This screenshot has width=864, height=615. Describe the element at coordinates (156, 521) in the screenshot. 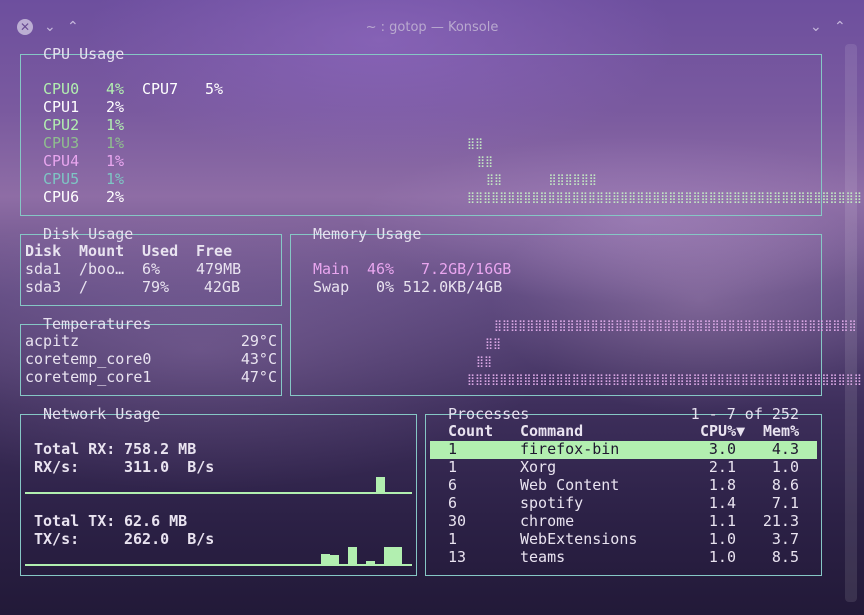

I see `tx-total-value: 62.6 MB` at that location.